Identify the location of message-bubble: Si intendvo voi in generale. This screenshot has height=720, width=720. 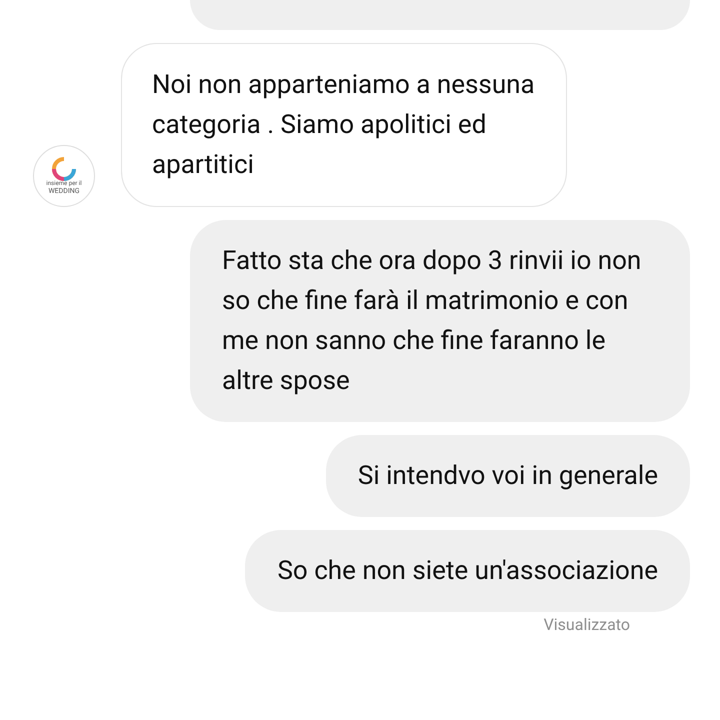
(508, 476).